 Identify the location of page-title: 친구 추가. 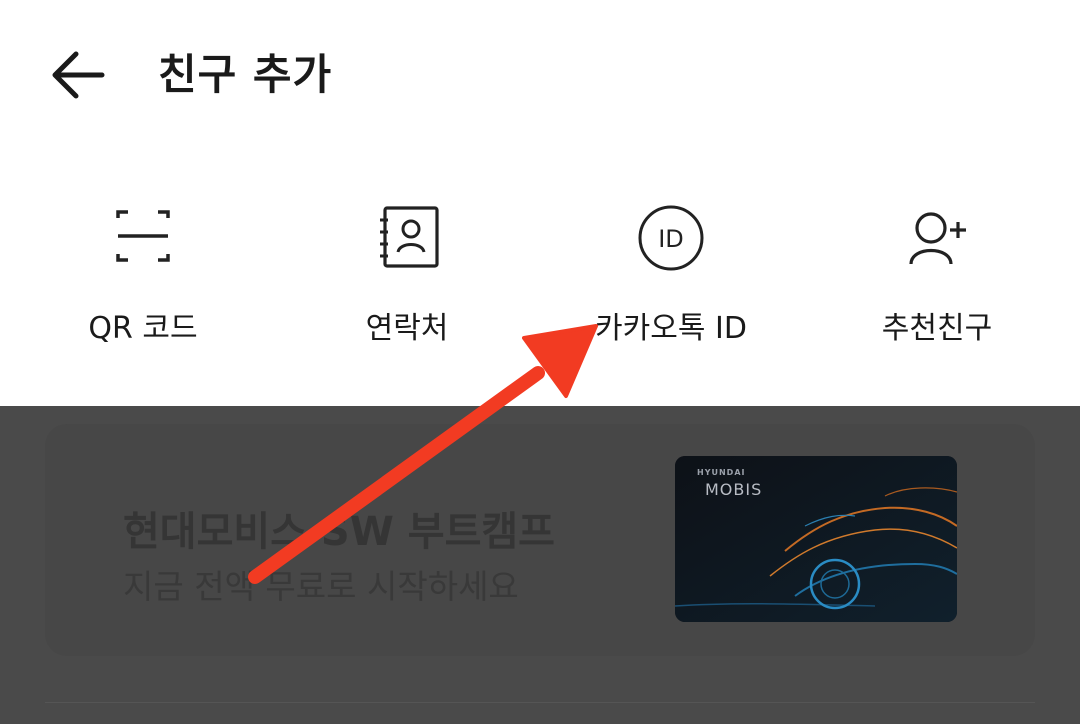
(245, 74).